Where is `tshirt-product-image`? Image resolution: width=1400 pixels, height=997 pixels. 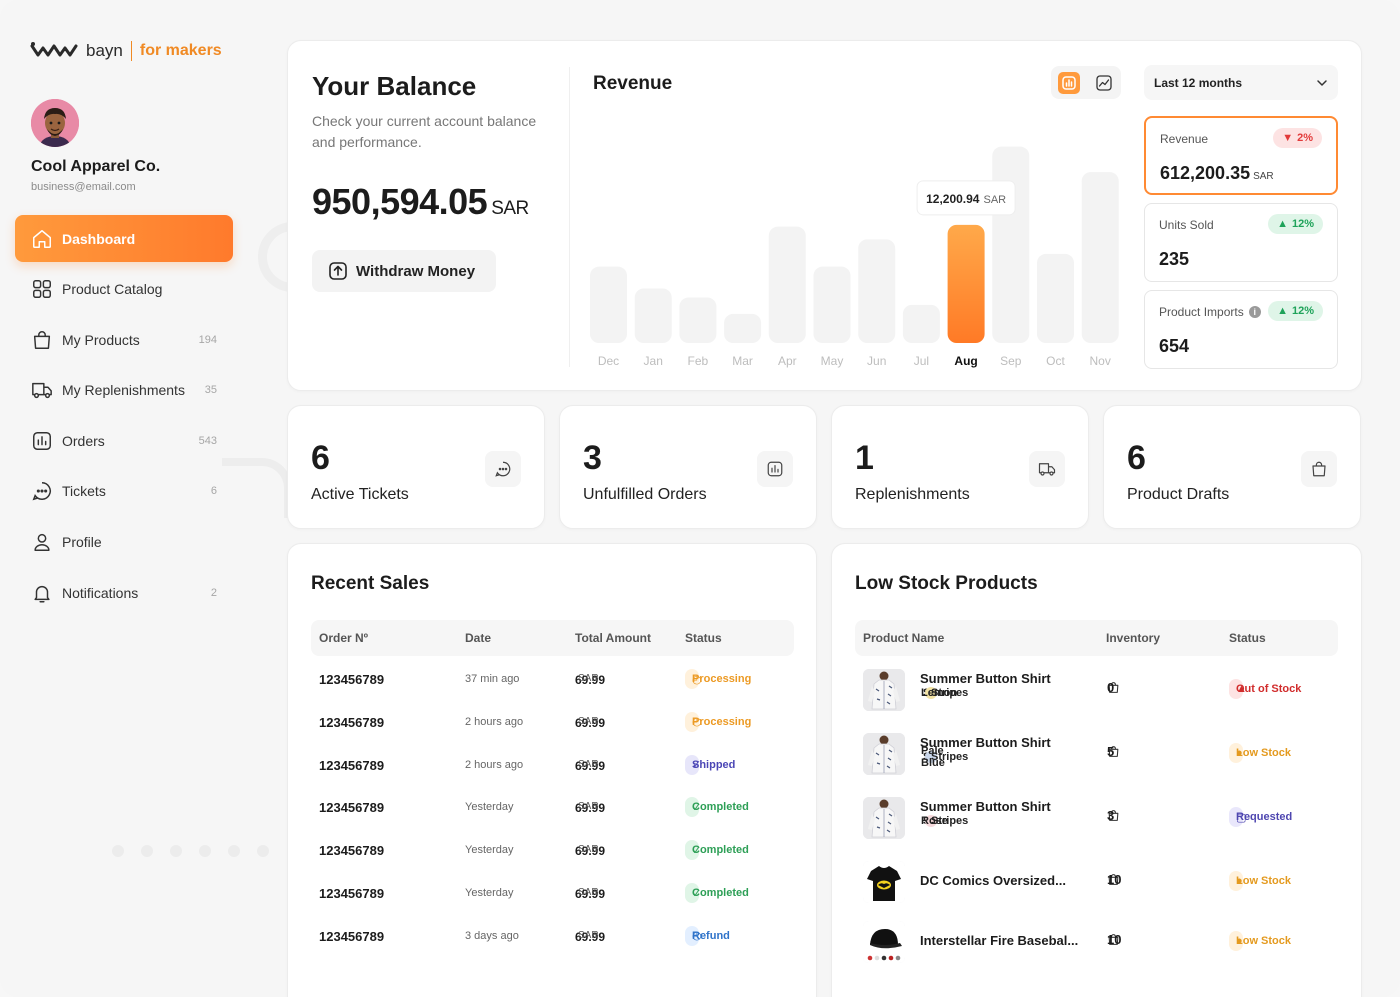
tshirt-product-image is located at coordinates (884, 882).